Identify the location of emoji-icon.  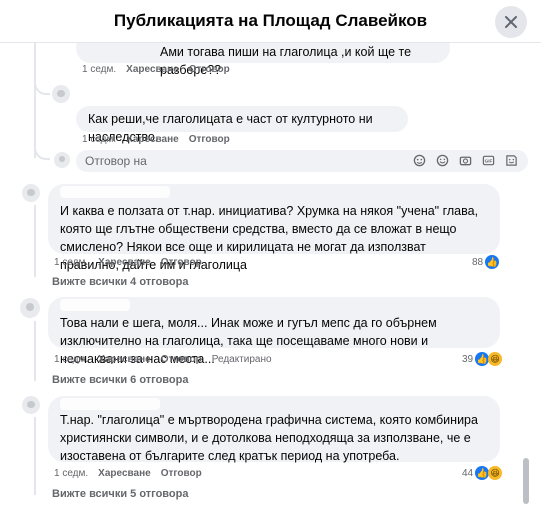
(442, 160).